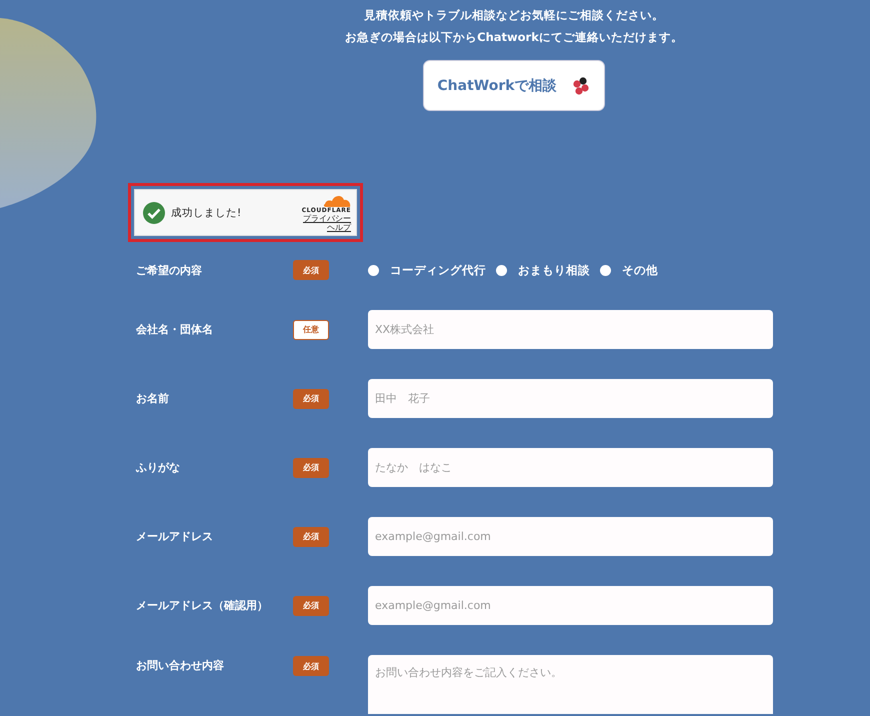 The height and width of the screenshot is (716, 870). What do you see at coordinates (640, 270) in the screenshot?
I see `radio-label: その他` at bounding box center [640, 270].